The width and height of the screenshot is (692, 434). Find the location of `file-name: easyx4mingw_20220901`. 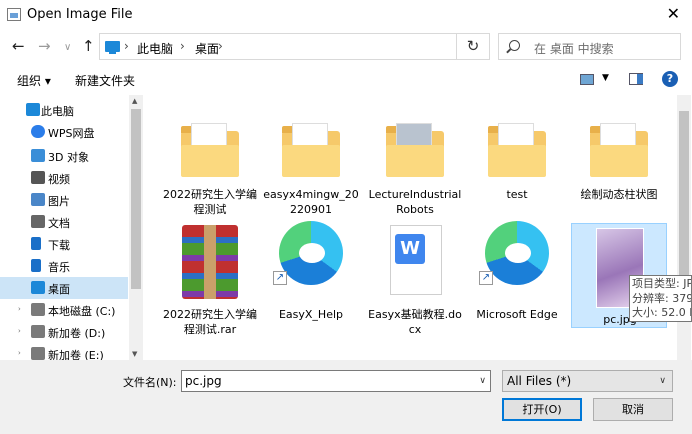

file-name: easyx4mingw_20220901 is located at coordinates (311, 202).